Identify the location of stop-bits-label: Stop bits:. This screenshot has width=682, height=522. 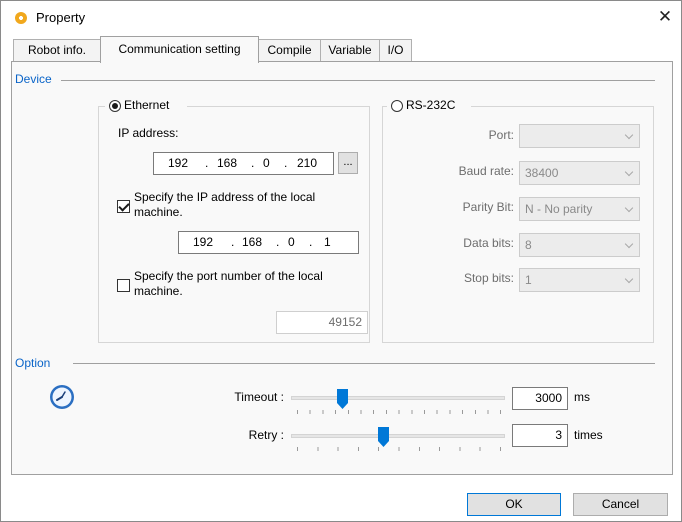
(488, 278).